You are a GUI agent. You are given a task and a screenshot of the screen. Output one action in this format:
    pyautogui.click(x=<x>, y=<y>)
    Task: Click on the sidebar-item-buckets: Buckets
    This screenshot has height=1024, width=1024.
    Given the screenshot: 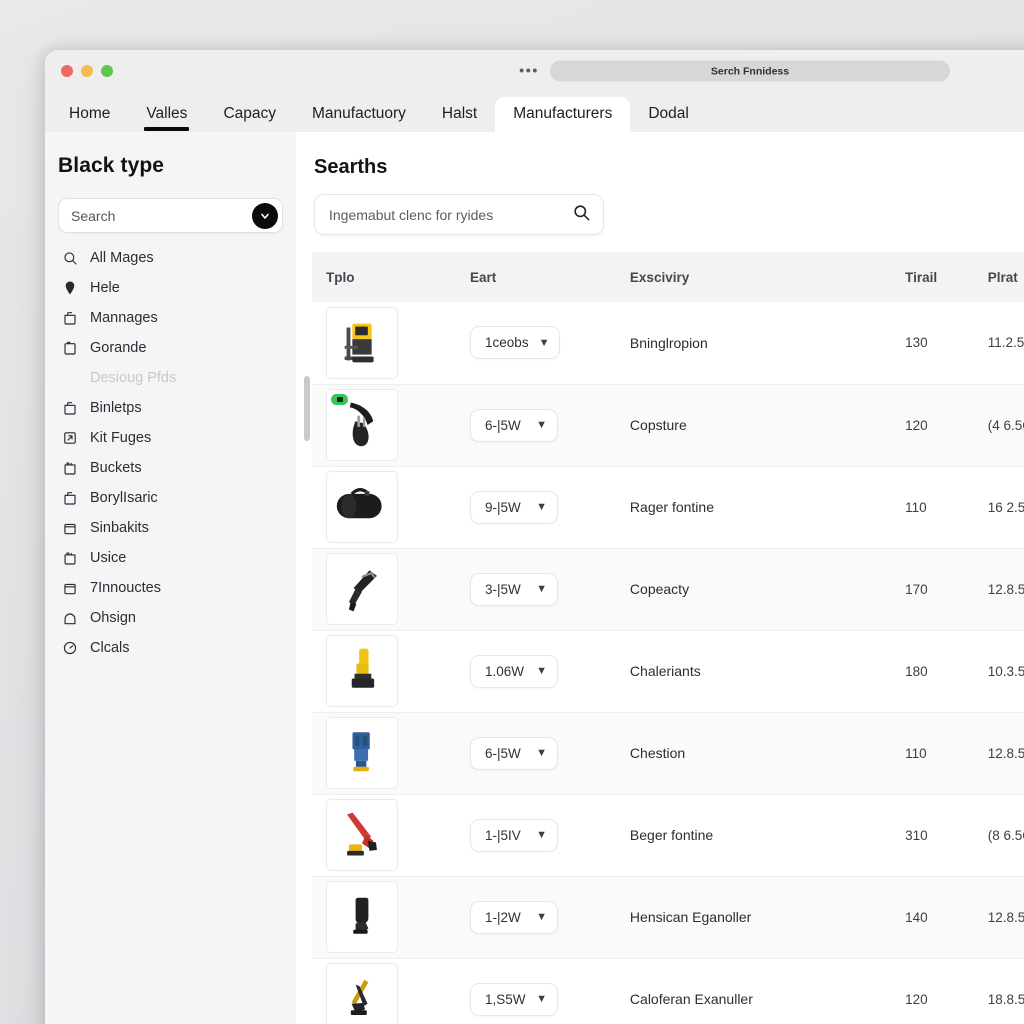 What is the action you would take?
    pyautogui.click(x=170, y=468)
    